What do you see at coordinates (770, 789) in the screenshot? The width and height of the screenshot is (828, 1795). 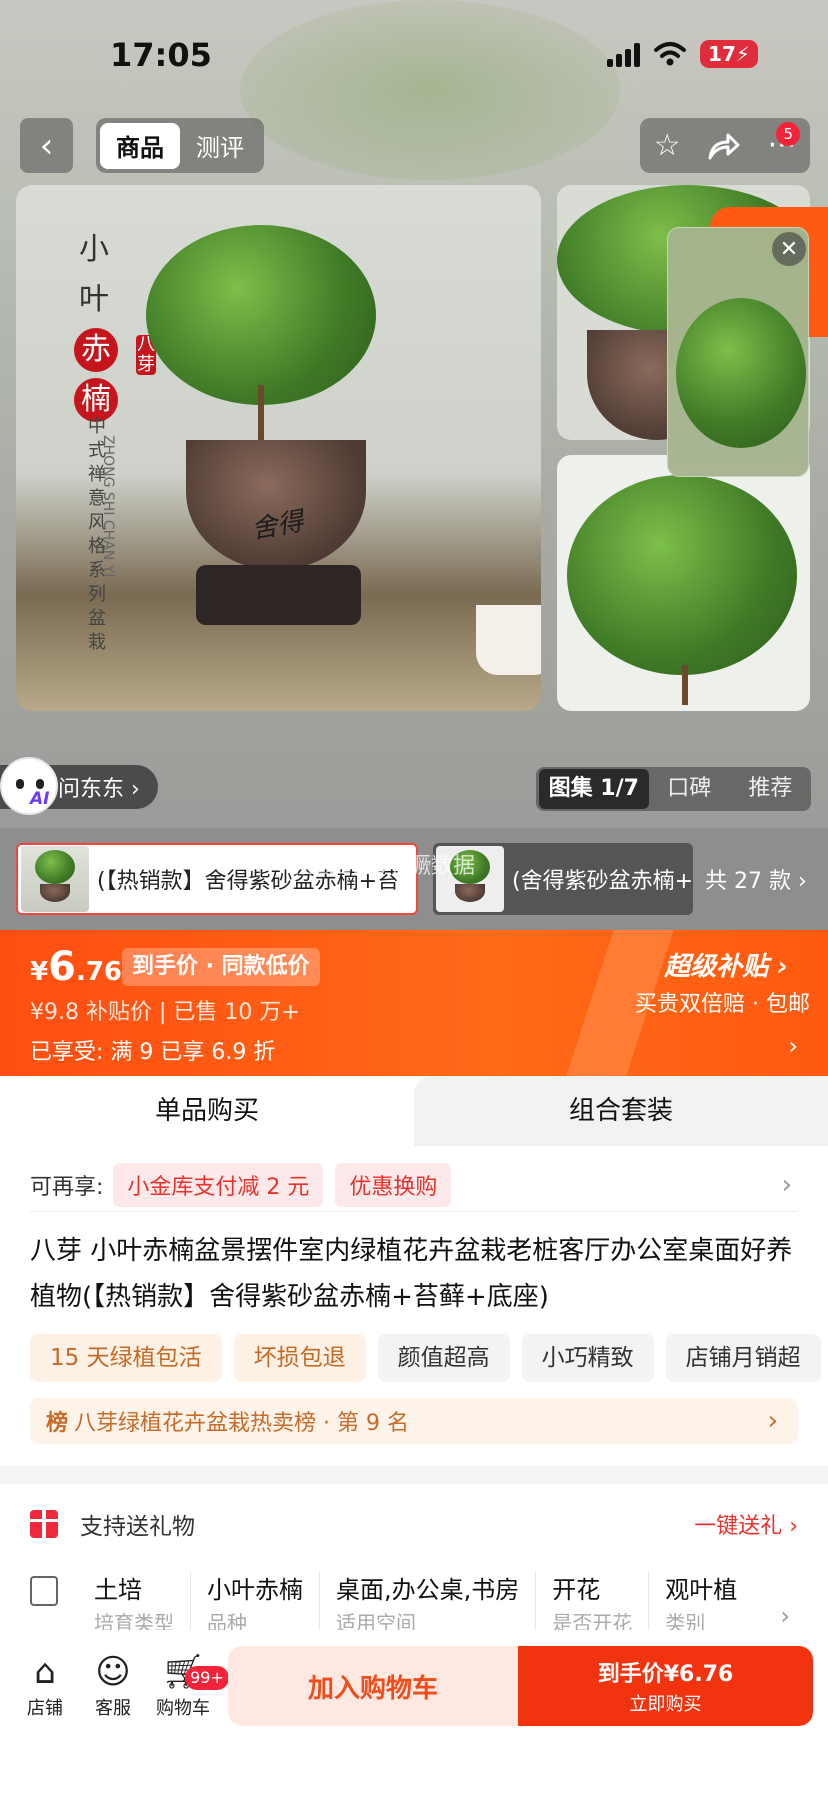 I see `tab-recommend: 推荐` at bounding box center [770, 789].